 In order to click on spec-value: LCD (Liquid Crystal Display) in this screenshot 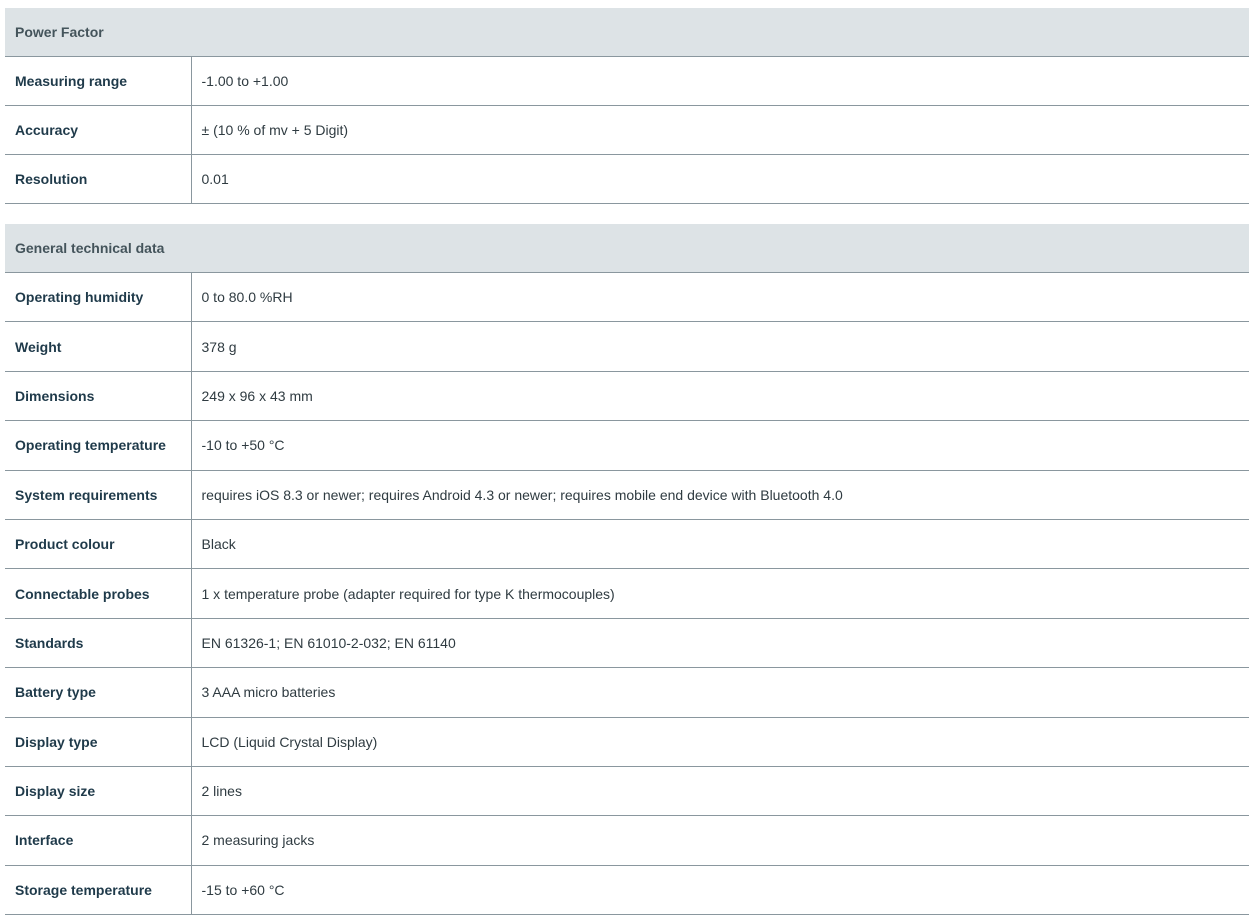, I will do `click(720, 742)`.